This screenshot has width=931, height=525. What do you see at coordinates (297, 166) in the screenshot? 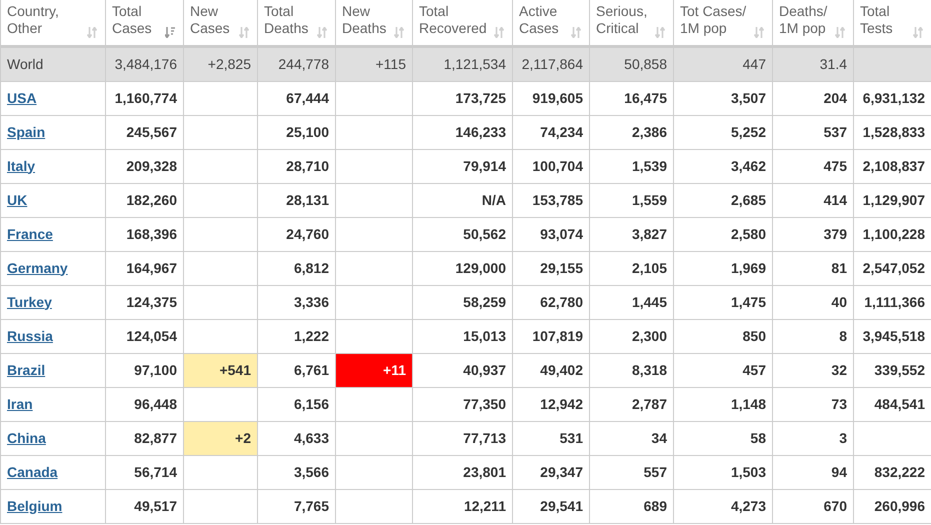
I see `table-cell: 28,710` at bounding box center [297, 166].